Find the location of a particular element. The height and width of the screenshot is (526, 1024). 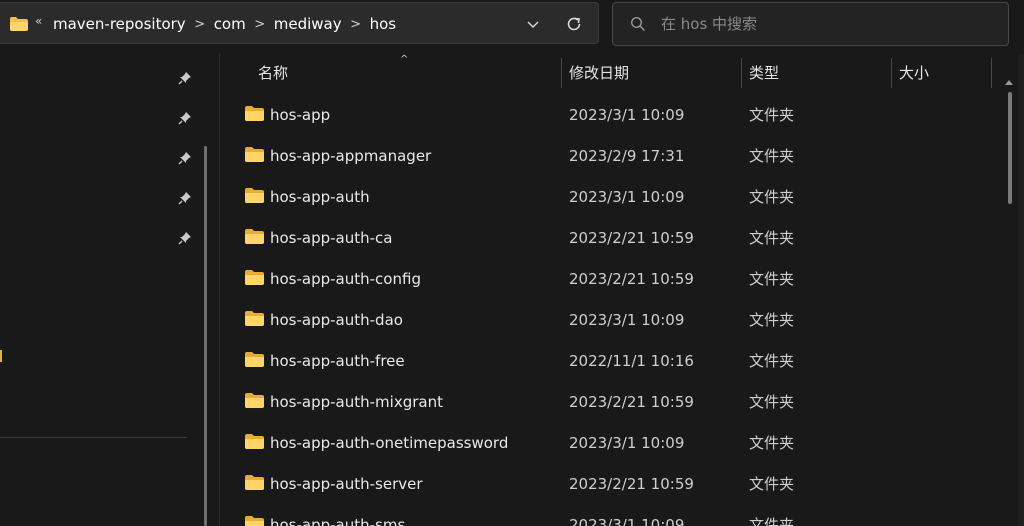

refresh-icon is located at coordinates (574, 24).